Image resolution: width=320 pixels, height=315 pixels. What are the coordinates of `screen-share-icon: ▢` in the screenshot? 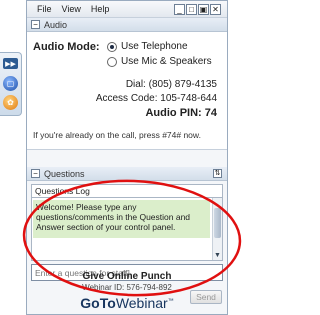 It's located at (10, 83).